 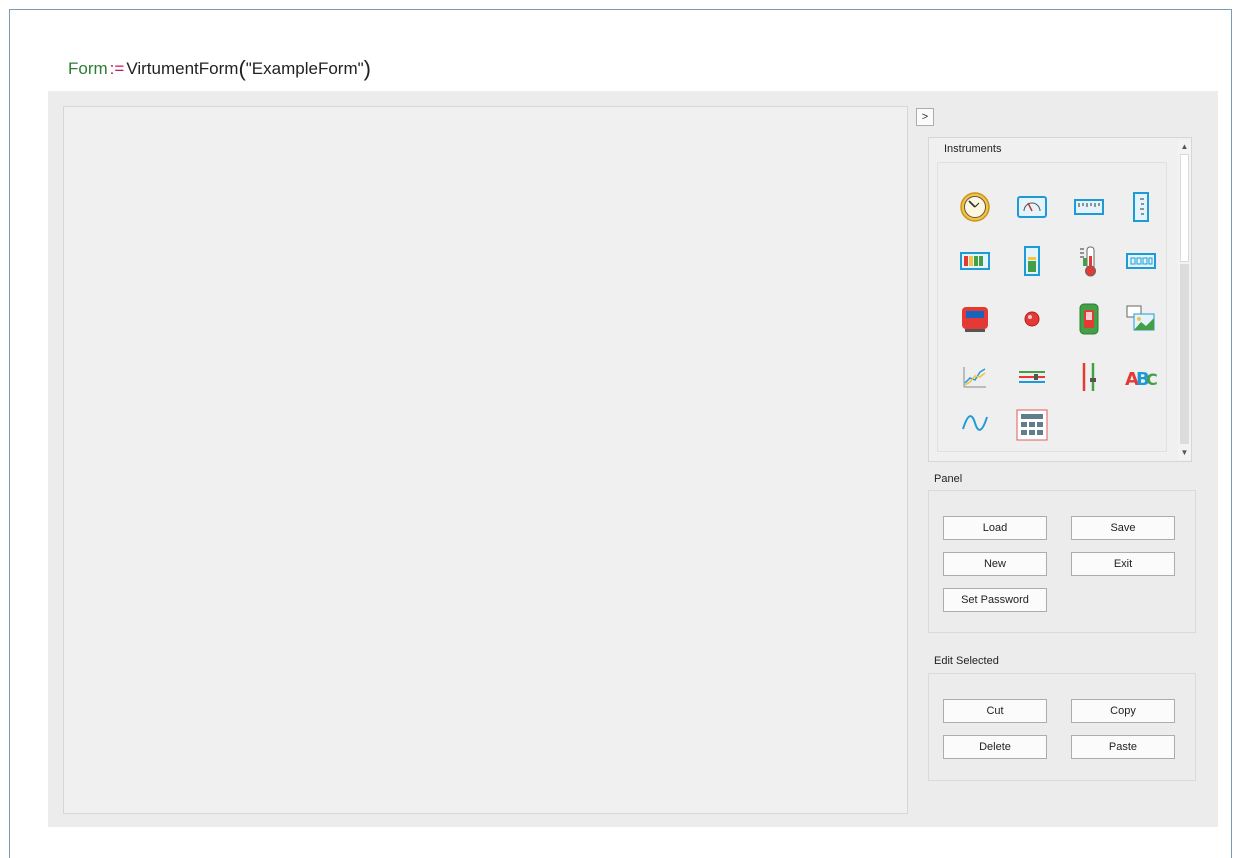 I want to click on table-grid-icon, so click(x=1032, y=425).